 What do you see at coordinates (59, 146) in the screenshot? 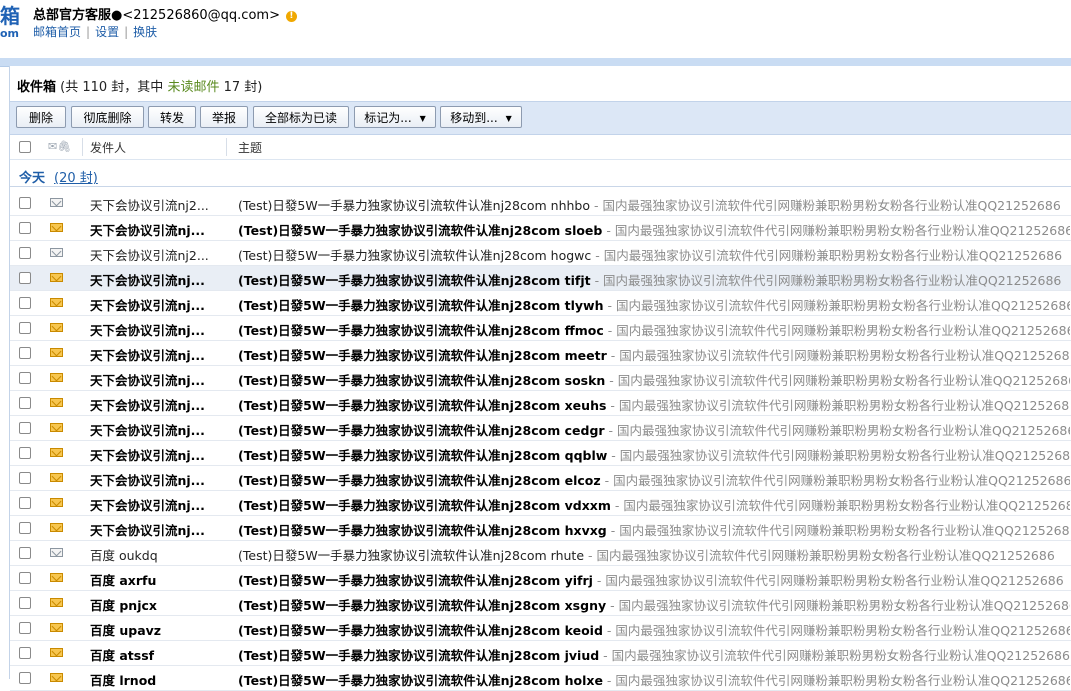
I see `envelope-attachment-icon: ✉🖇` at bounding box center [59, 146].